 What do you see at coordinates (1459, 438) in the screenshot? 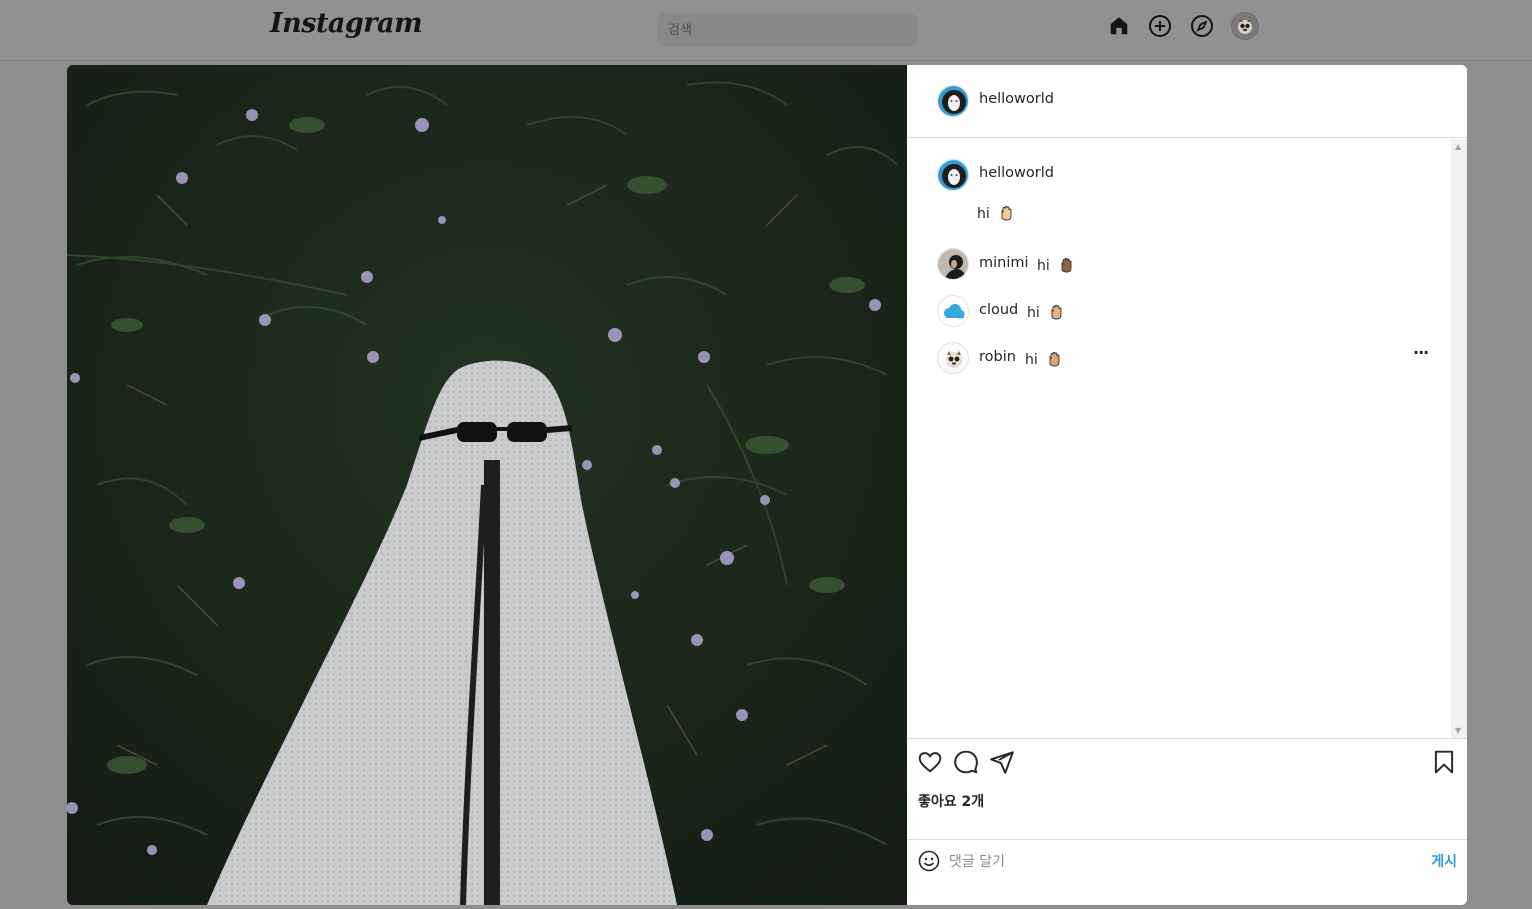
I see `comment-scrollbar: ▲ ▼` at bounding box center [1459, 438].